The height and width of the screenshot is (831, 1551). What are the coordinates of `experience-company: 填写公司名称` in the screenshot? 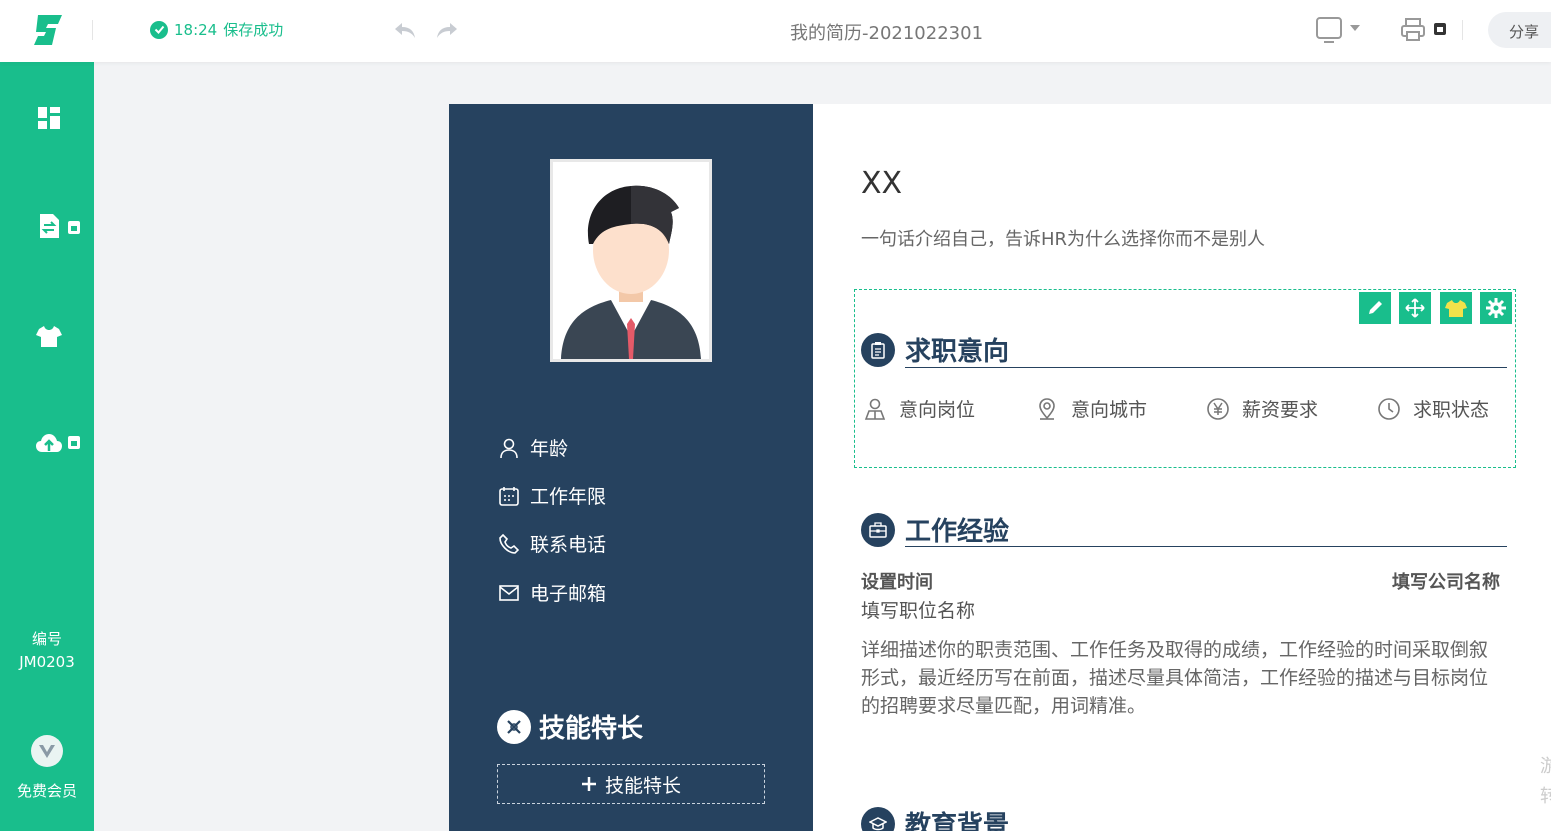 It's located at (1446, 581).